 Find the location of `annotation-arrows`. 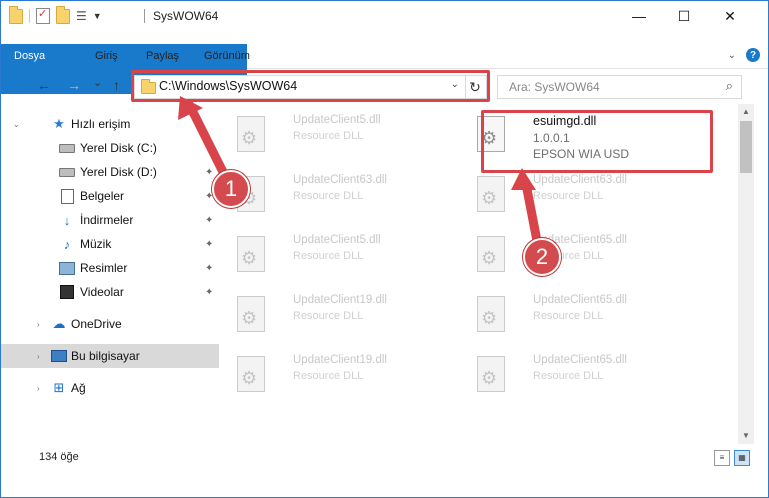

annotation-arrows is located at coordinates (360, 173).